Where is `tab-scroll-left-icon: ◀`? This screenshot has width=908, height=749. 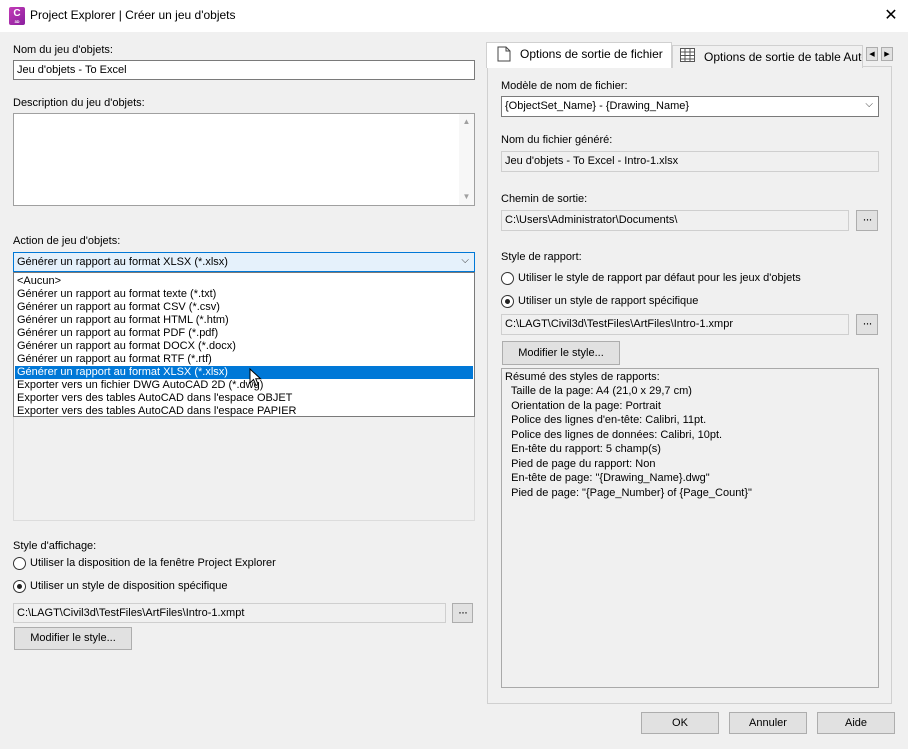
tab-scroll-left-icon: ◀ is located at coordinates (872, 54).